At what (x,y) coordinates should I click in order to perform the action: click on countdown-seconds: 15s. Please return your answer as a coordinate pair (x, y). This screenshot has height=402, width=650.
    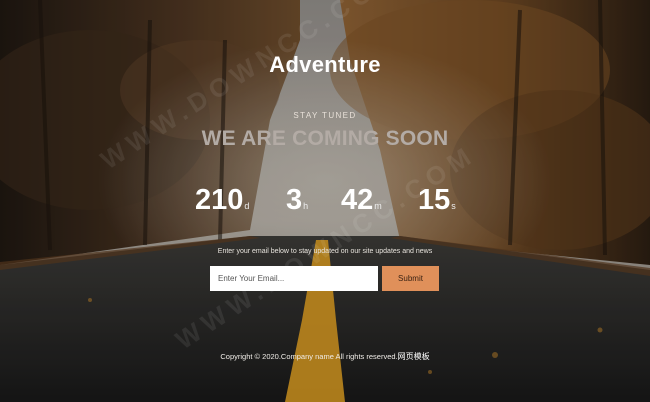
    Looking at the image, I should click on (437, 200).